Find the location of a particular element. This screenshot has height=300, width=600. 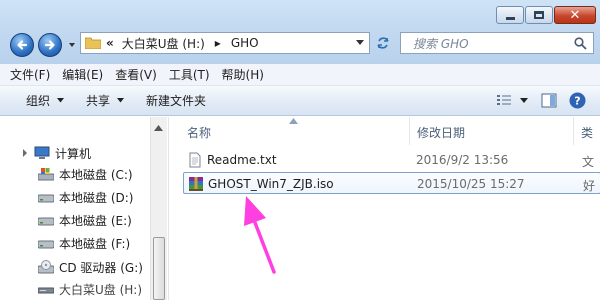

view-controls: ? is located at coordinates (535, 100).